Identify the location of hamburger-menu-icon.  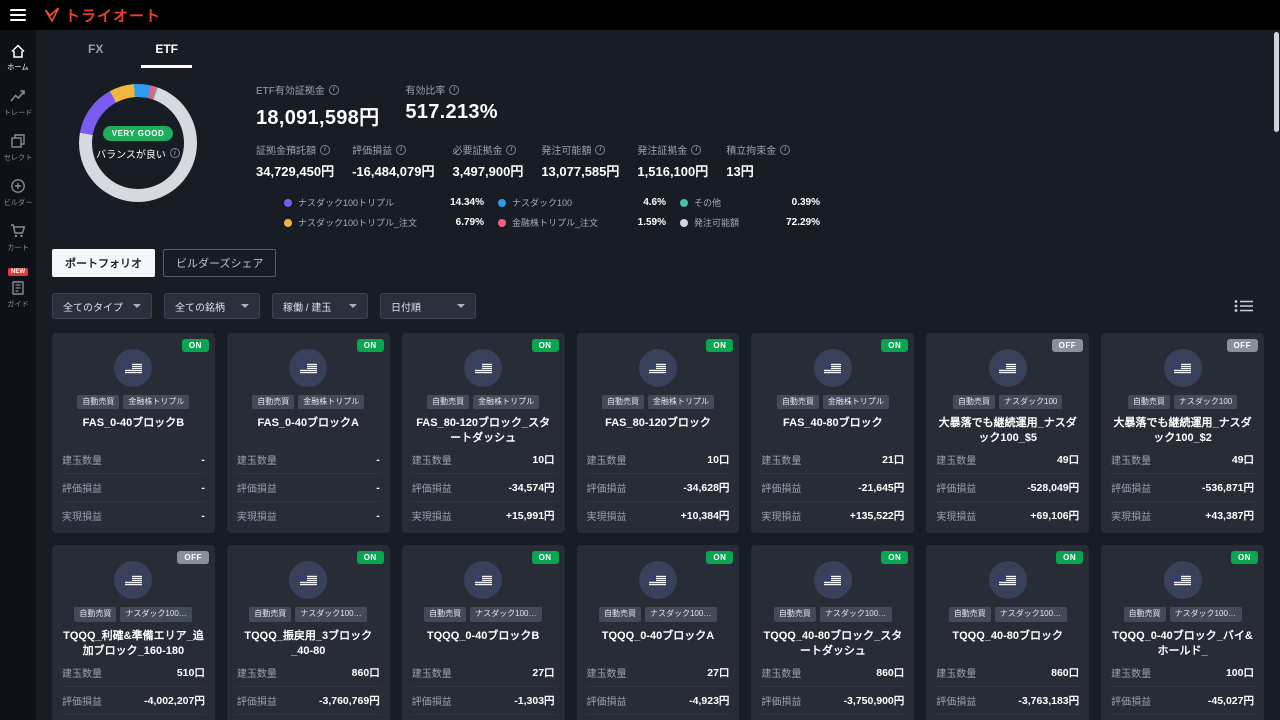
(18, 15).